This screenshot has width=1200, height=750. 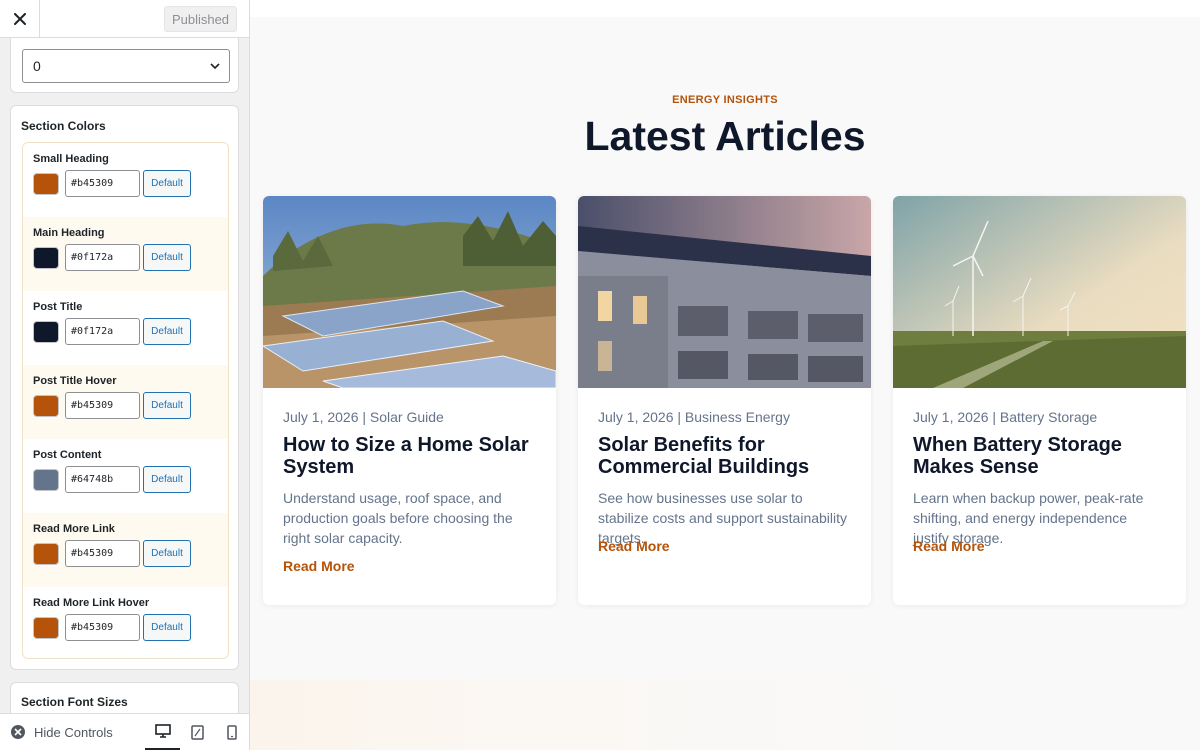 What do you see at coordinates (725, 136) in the screenshot?
I see `main-heading: Latest Articles` at bounding box center [725, 136].